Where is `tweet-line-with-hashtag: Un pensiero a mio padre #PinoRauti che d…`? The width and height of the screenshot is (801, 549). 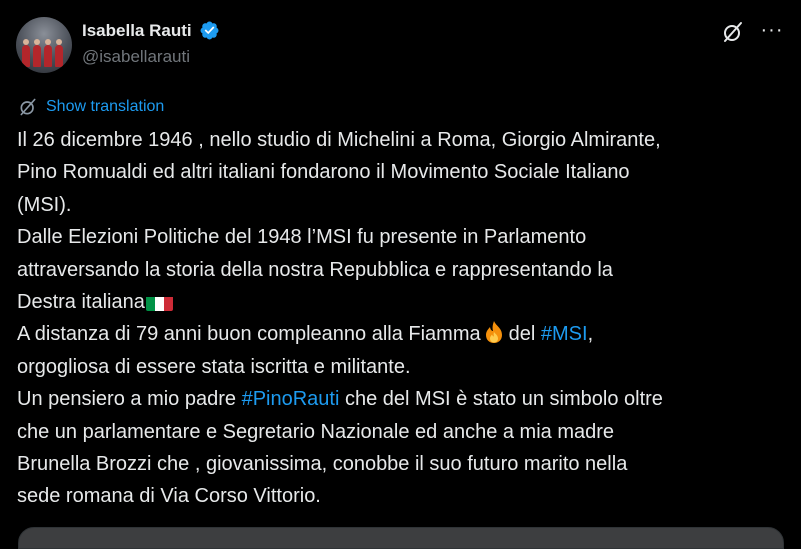 tweet-line-with-hashtag: Un pensiero a mio padre #PinoRauti che d… is located at coordinates (402, 399).